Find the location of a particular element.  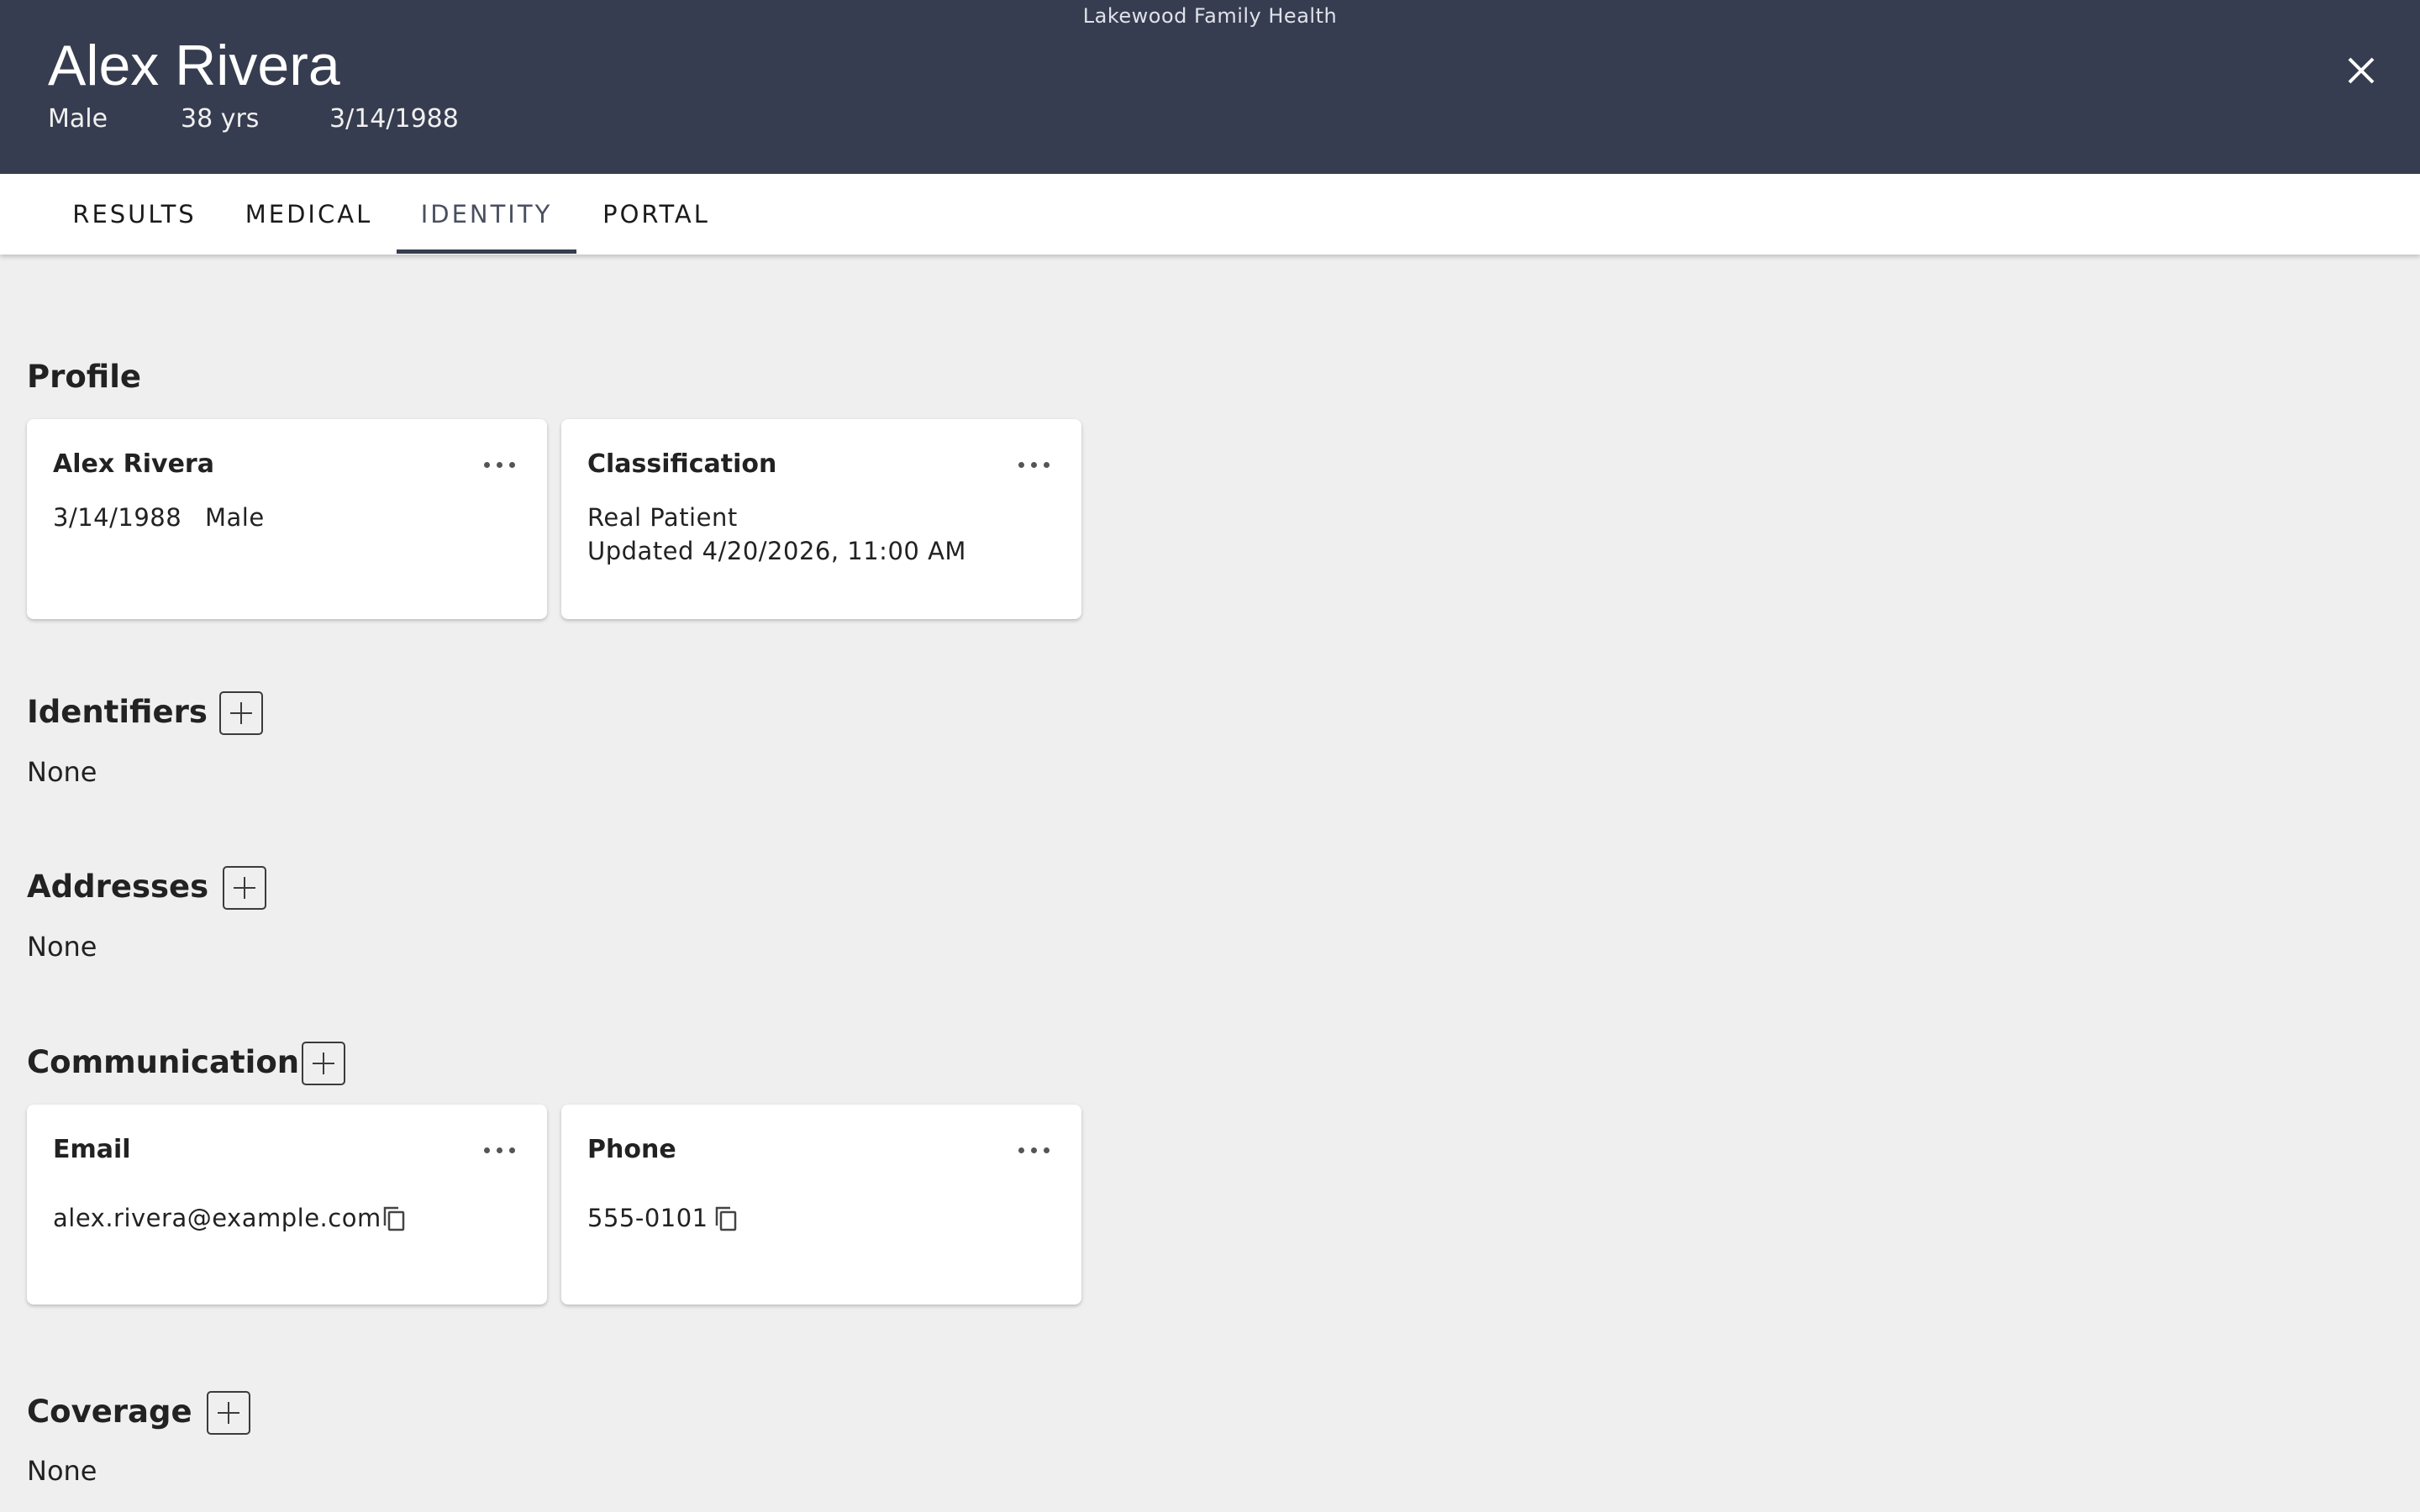

patient-name: Alex Rivera is located at coordinates (194, 65).